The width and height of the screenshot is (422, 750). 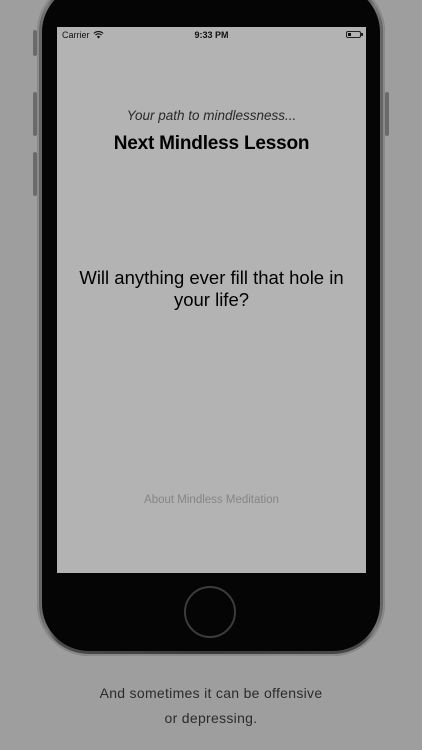 I want to click on power-button, so click(x=387, y=114).